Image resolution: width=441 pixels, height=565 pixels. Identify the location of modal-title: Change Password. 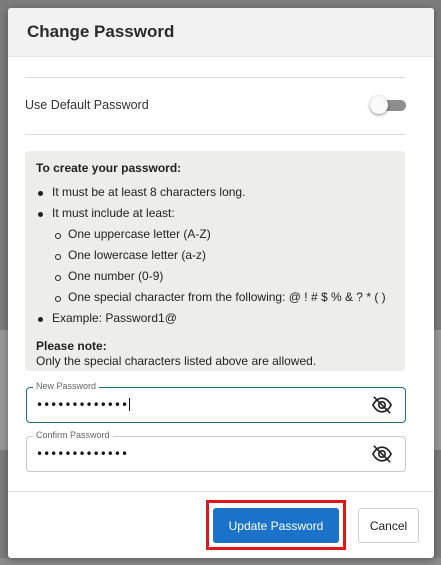
(101, 31).